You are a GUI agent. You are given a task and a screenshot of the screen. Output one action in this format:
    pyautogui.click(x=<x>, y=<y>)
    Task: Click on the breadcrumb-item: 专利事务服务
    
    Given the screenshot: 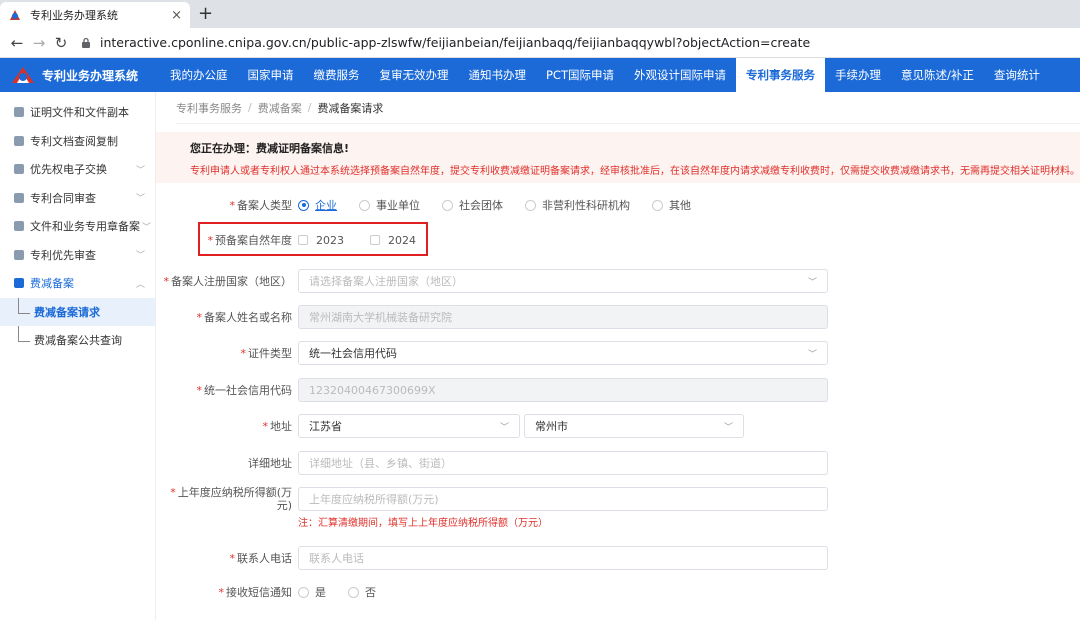 What is the action you would take?
    pyautogui.click(x=209, y=108)
    